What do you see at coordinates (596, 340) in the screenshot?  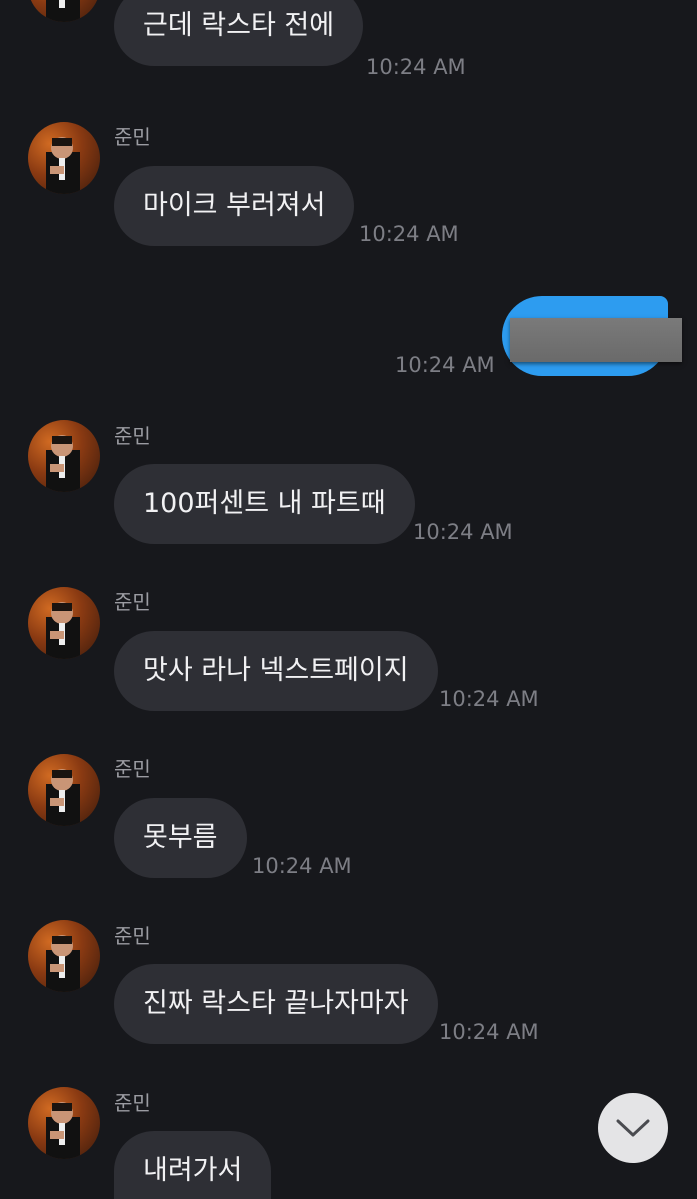 I see `redaction-block` at bounding box center [596, 340].